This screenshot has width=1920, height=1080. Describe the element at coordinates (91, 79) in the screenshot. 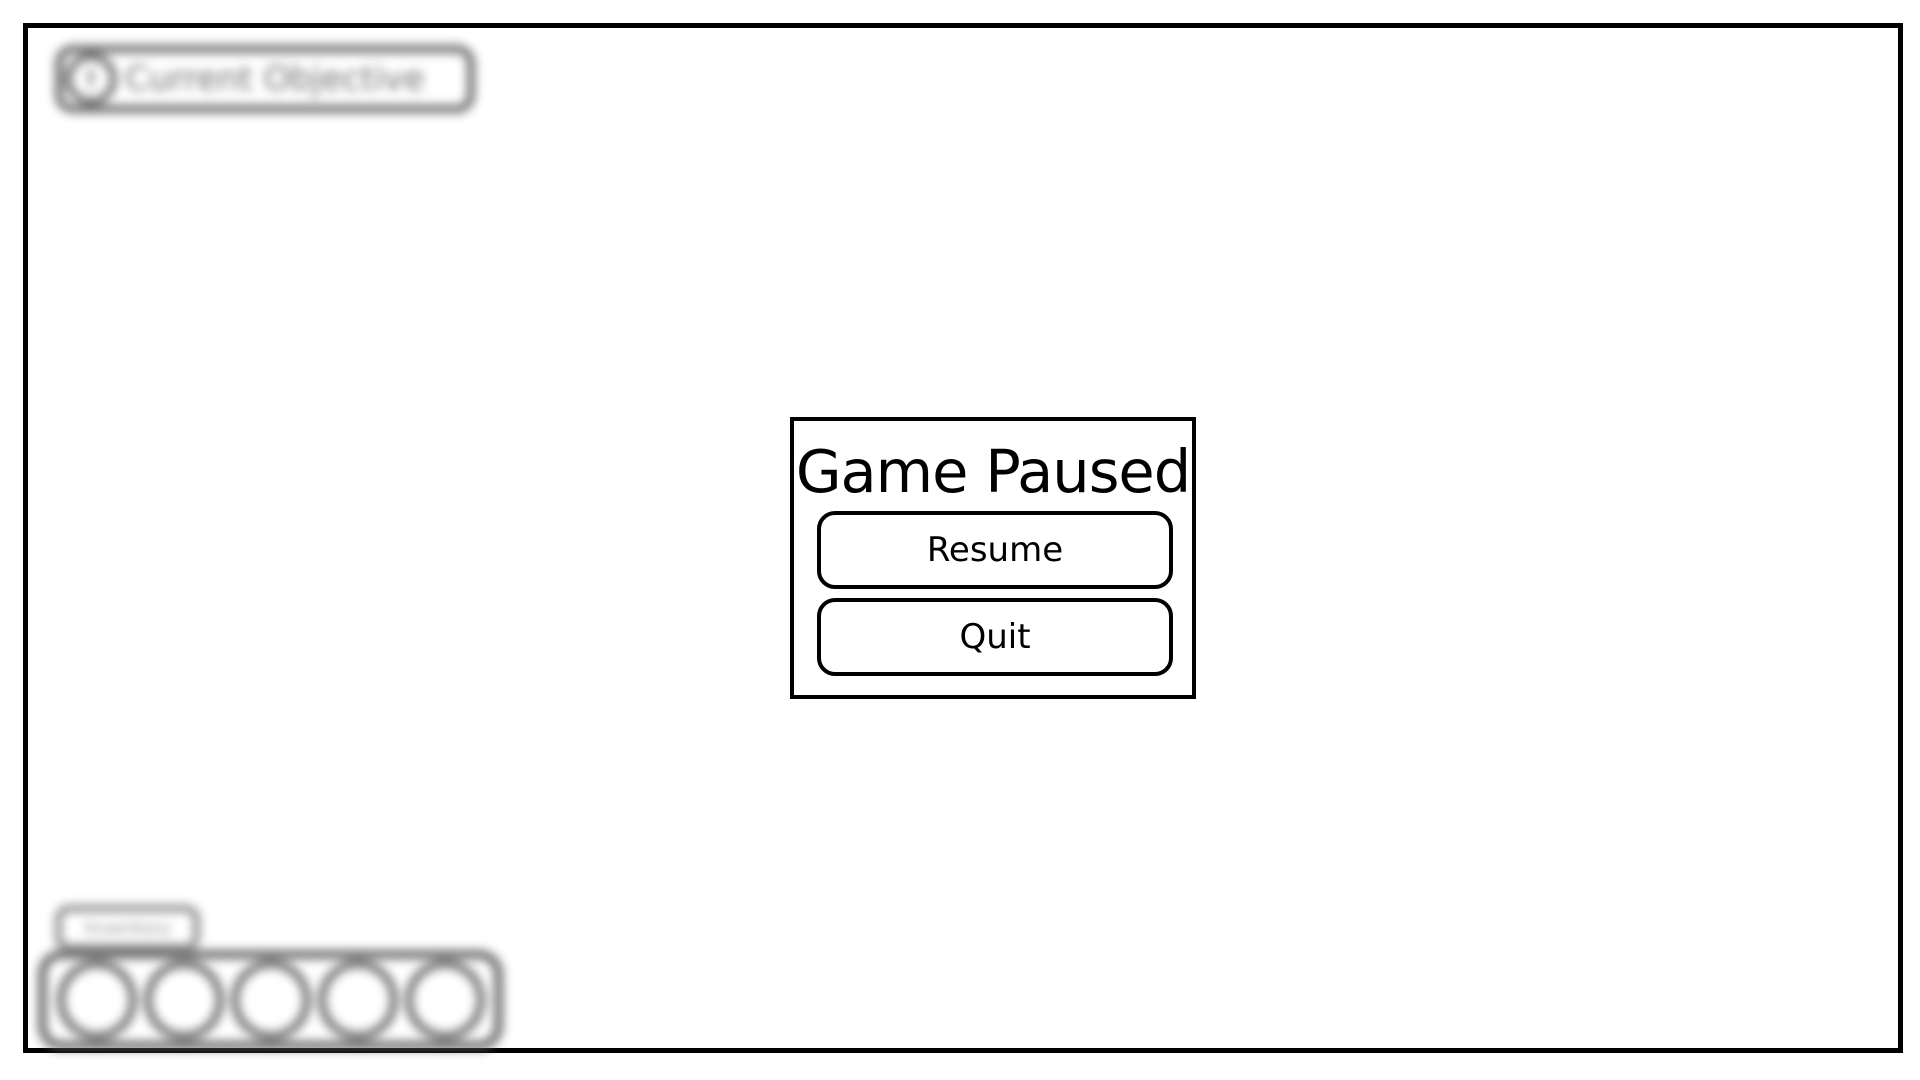

I see `objective-alert-icon: !` at that location.